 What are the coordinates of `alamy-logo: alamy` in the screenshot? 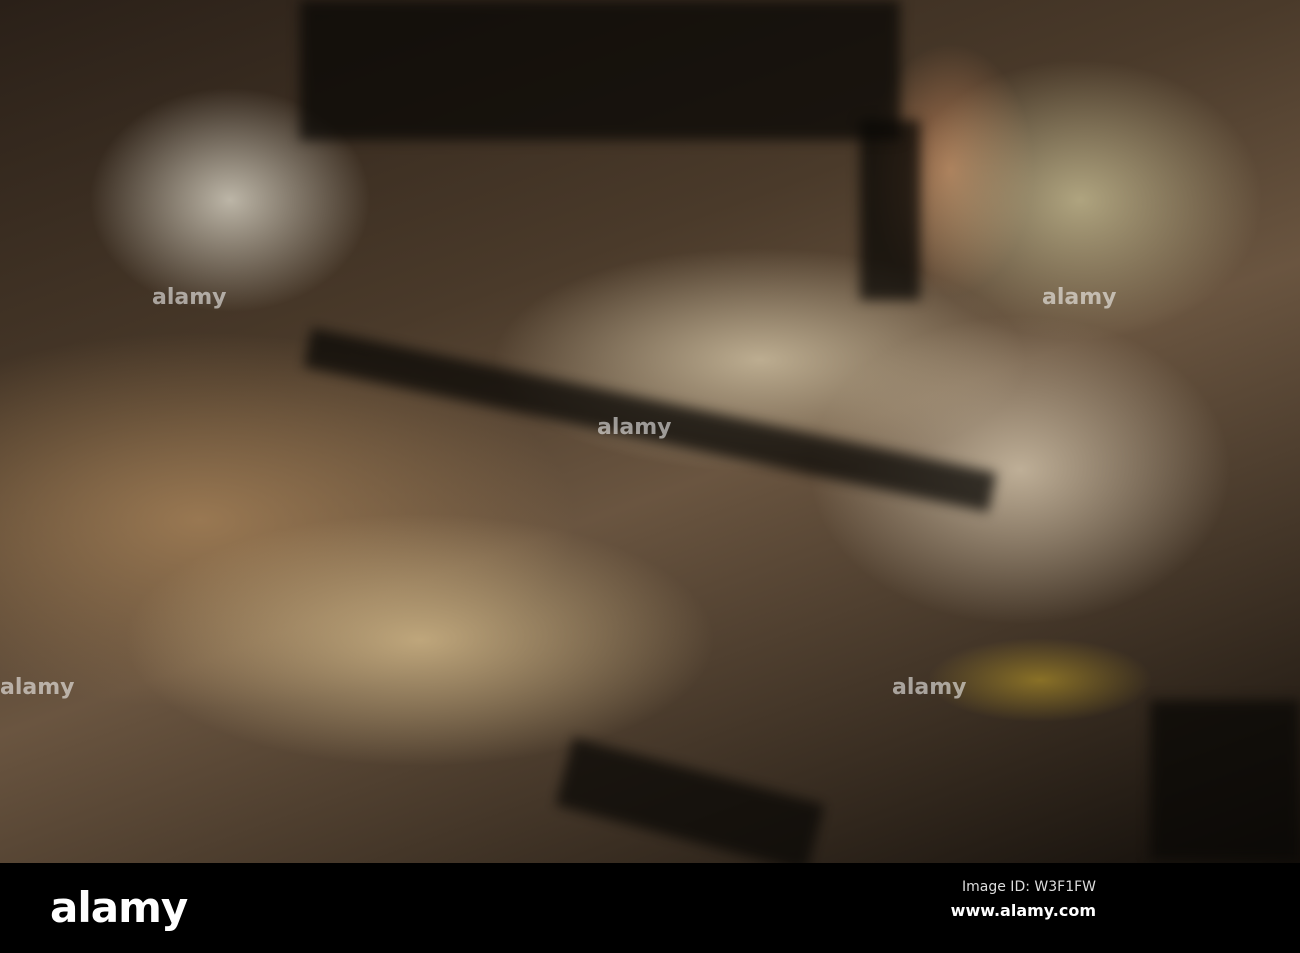 It's located at (119, 907).